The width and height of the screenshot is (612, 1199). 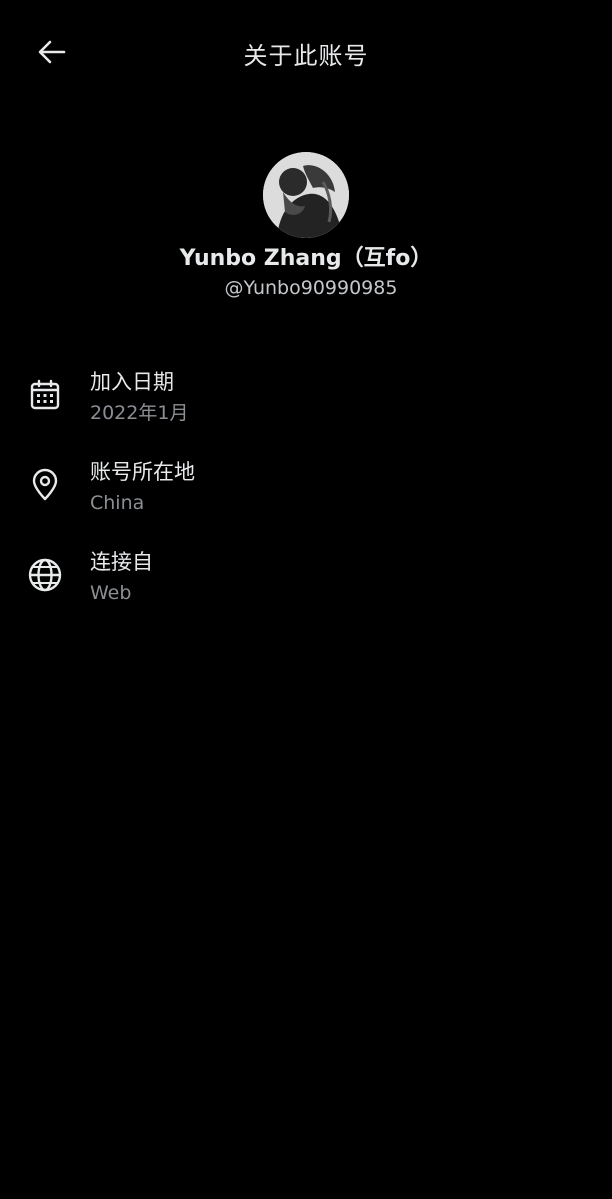 What do you see at coordinates (311, 288) in the screenshot?
I see `user-handle: @Yunbo90990985` at bounding box center [311, 288].